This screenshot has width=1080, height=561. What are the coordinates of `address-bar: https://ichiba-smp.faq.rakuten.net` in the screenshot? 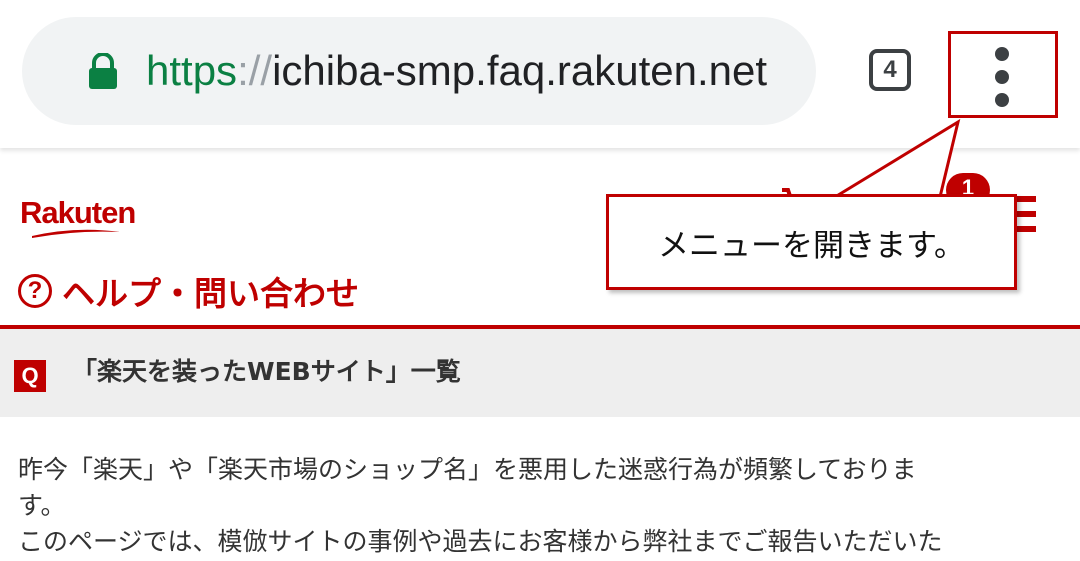 It's located at (419, 71).